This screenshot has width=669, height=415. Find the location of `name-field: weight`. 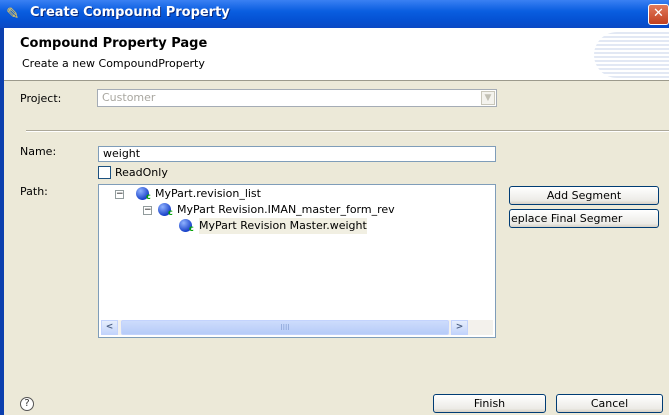

name-field: weight is located at coordinates (297, 154).